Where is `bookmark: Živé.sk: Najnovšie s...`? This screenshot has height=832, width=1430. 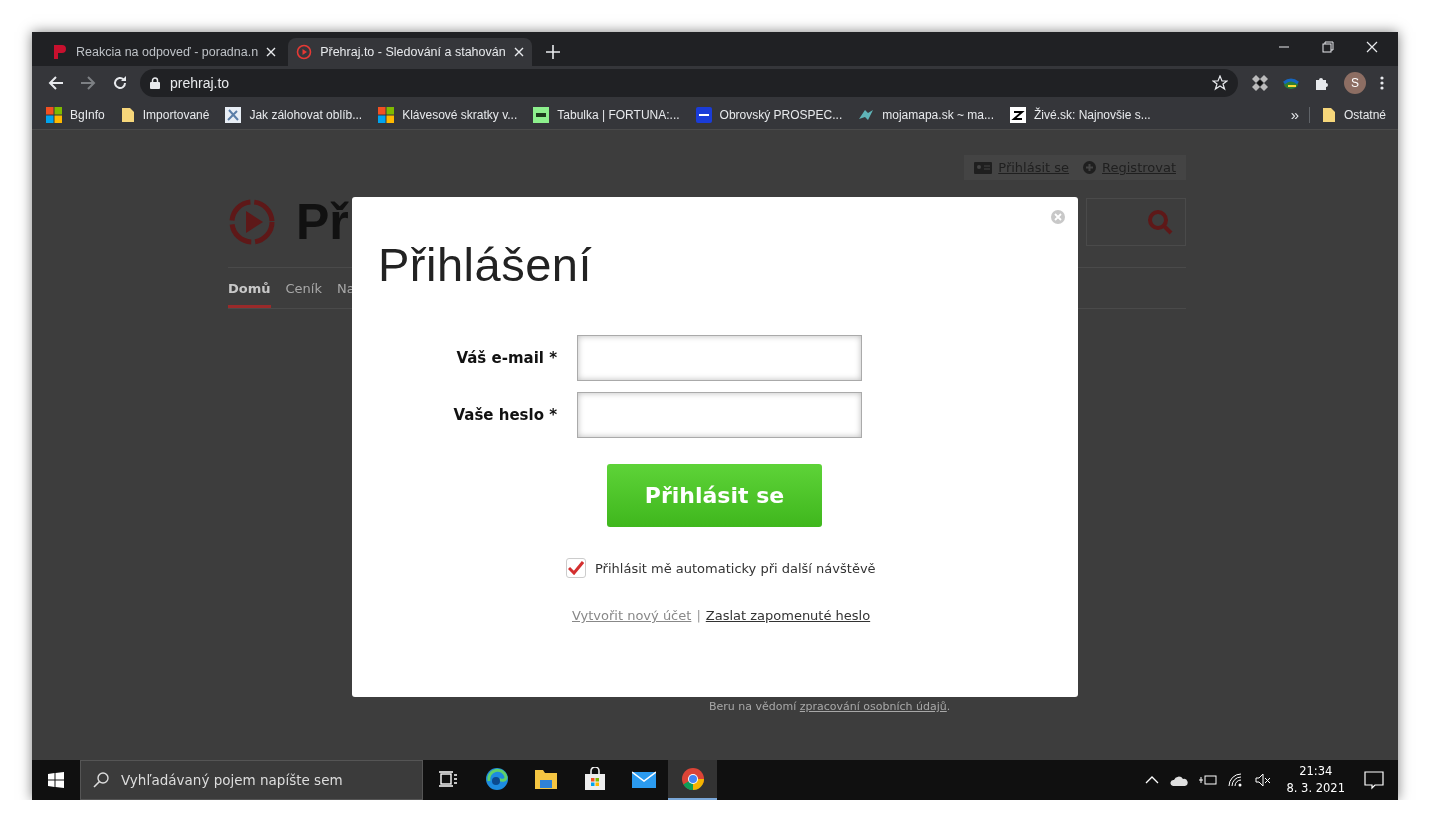 bookmark: Živé.sk: Najnovšie s... is located at coordinates (1080, 114).